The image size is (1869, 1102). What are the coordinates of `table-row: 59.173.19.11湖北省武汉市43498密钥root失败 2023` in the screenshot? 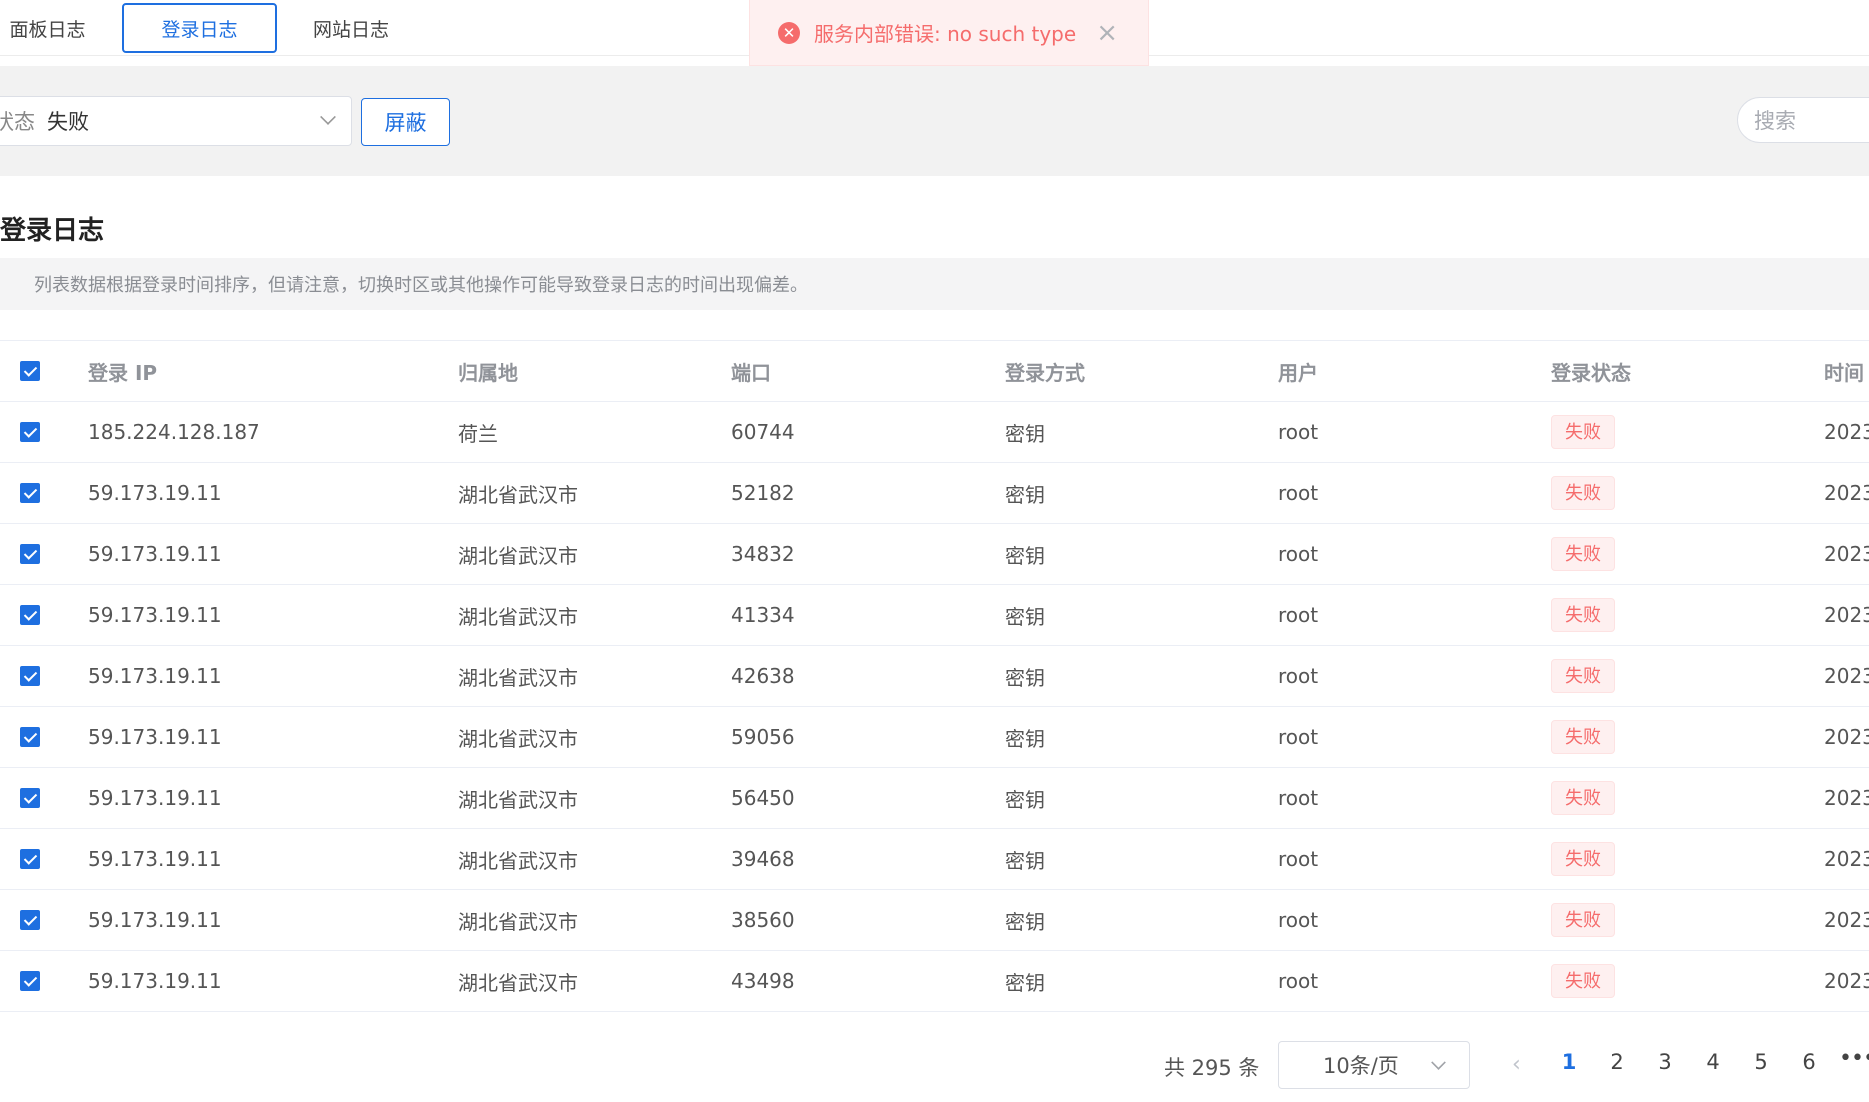 It's located at (934, 981).